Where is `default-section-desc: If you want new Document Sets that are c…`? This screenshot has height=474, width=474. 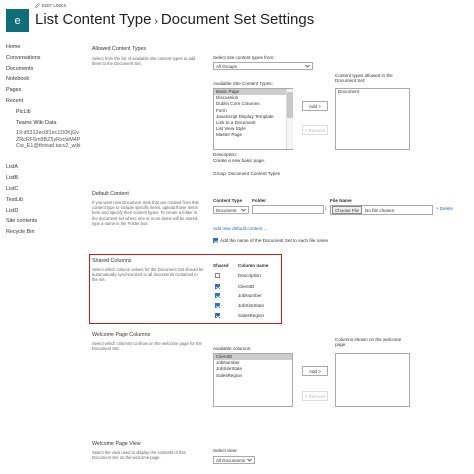
default-section-desc: If you want new Document Sets that are c… is located at coordinates (145, 213).